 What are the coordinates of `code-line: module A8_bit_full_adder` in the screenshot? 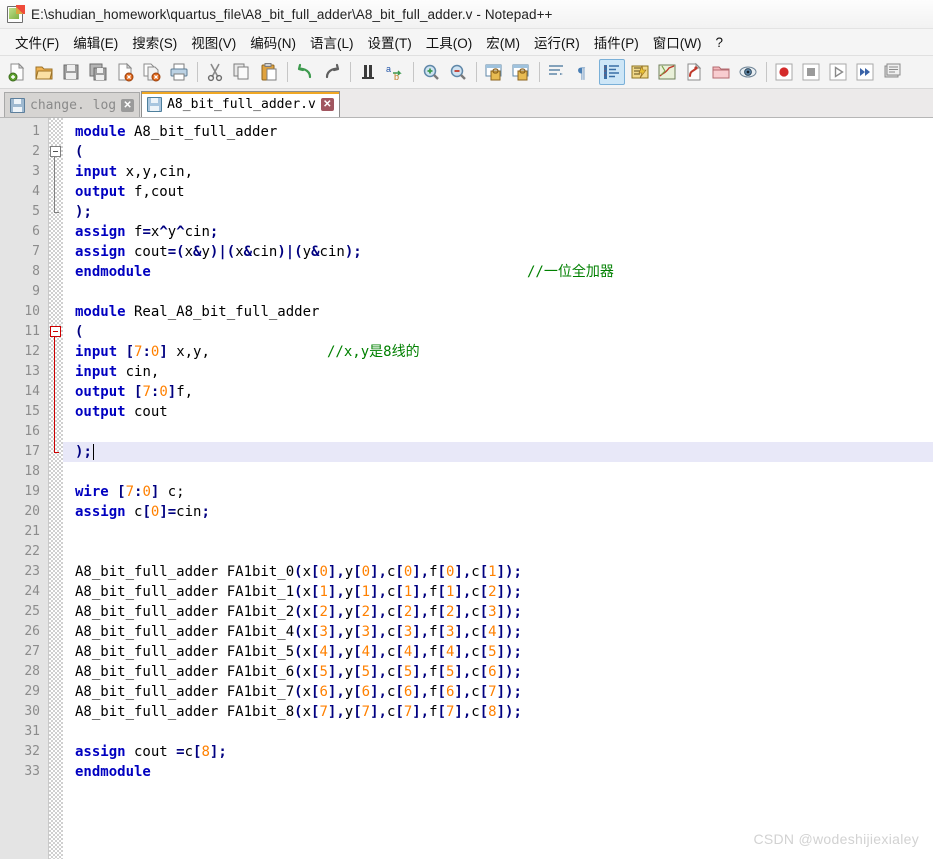 It's located at (176, 132).